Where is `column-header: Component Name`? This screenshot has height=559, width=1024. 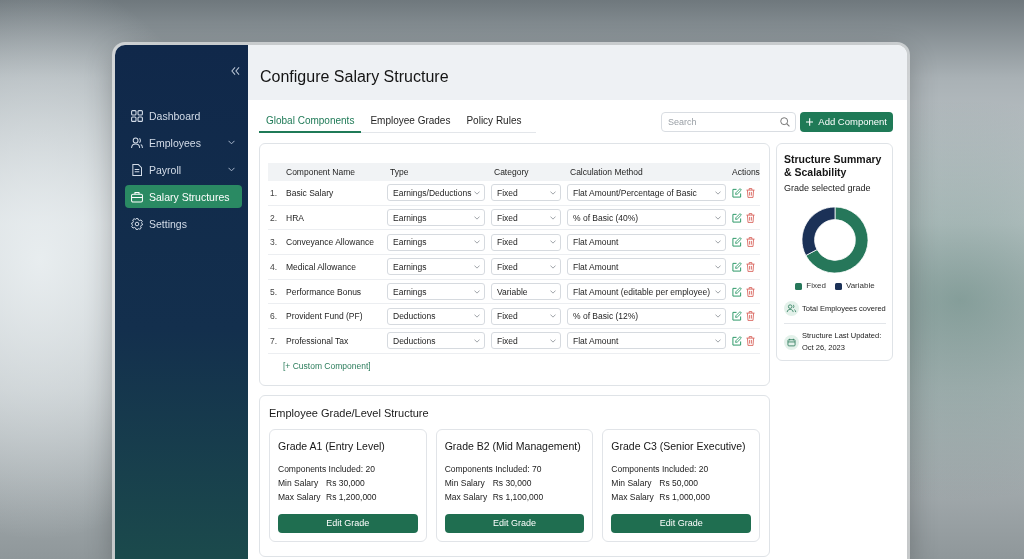 column-header: Component Name is located at coordinates (320, 172).